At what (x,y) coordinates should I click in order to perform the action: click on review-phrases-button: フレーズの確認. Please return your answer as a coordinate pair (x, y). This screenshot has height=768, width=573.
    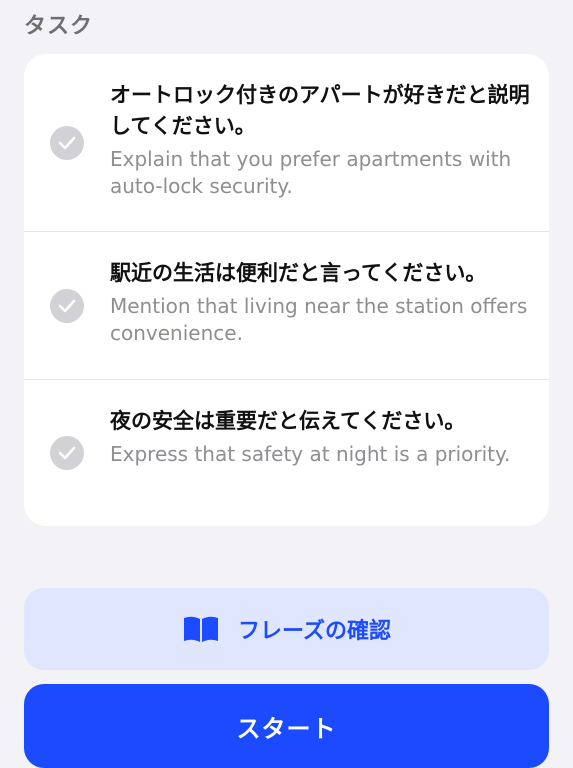
    Looking at the image, I should click on (286, 629).